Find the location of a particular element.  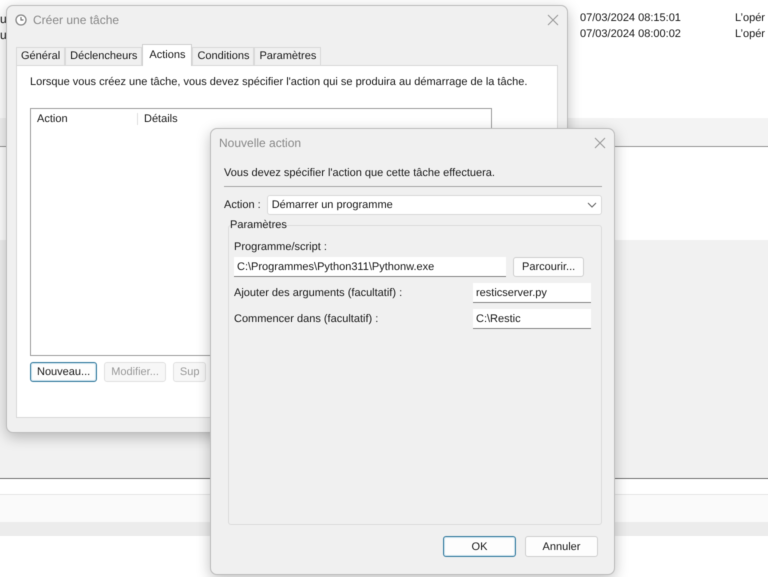

window-title: Créer une tâche is located at coordinates (76, 20).